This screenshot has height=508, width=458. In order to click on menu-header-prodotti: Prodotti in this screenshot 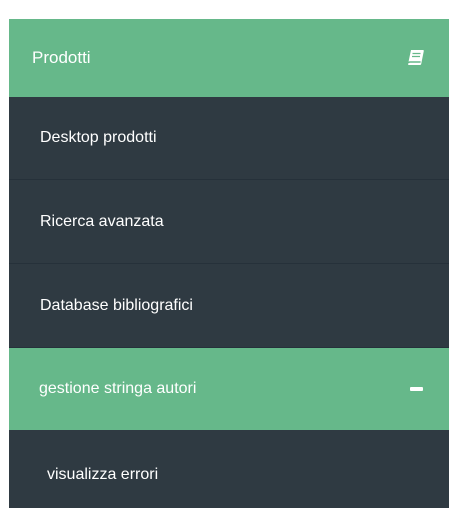, I will do `click(229, 58)`.